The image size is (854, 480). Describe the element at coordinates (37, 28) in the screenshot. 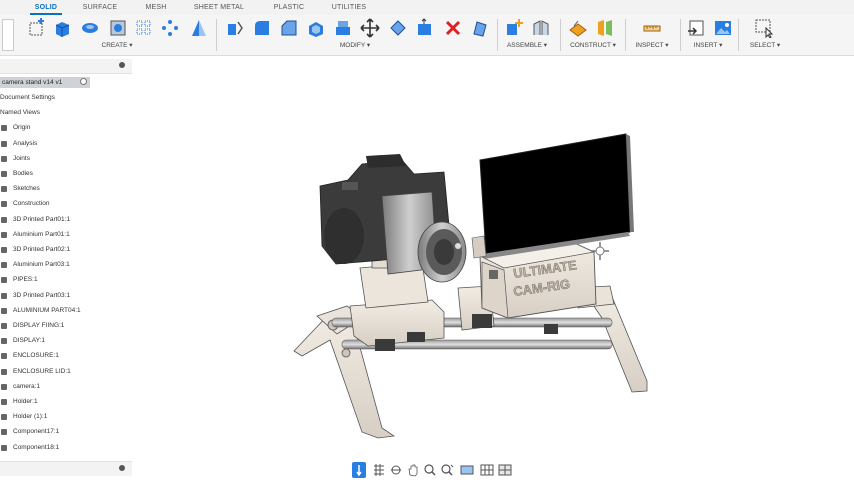

I see `new-sketch-icon` at that location.